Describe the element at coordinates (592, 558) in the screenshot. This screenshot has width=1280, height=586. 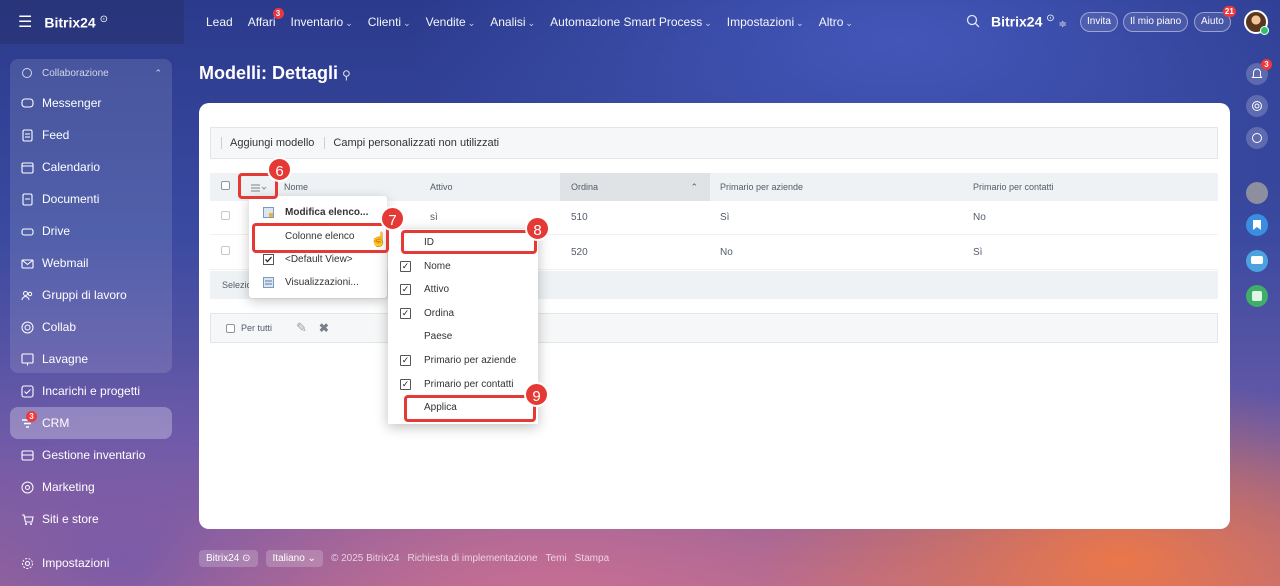
I see `print-link: Stampa` at that location.